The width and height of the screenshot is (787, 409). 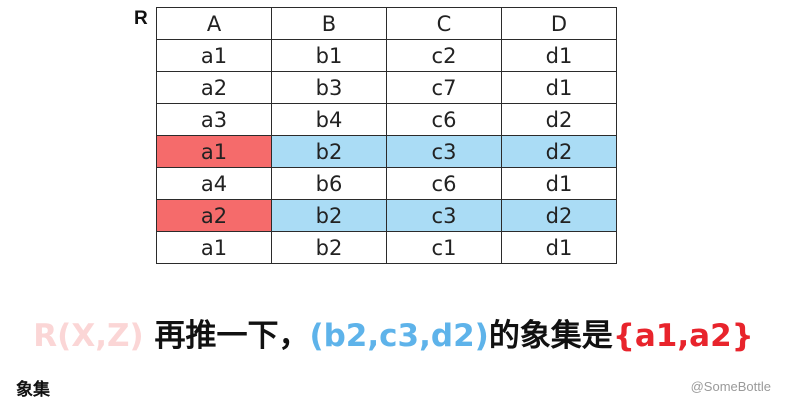 I want to click on table-row: a4 b6 c6 d1, so click(x=386, y=183).